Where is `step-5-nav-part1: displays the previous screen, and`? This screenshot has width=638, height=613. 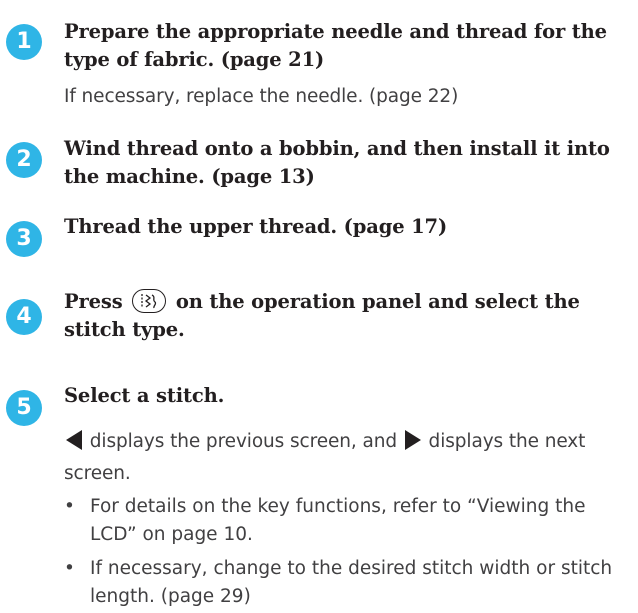
step-5-nav-part1: displays the previous screen, and is located at coordinates (243, 441).